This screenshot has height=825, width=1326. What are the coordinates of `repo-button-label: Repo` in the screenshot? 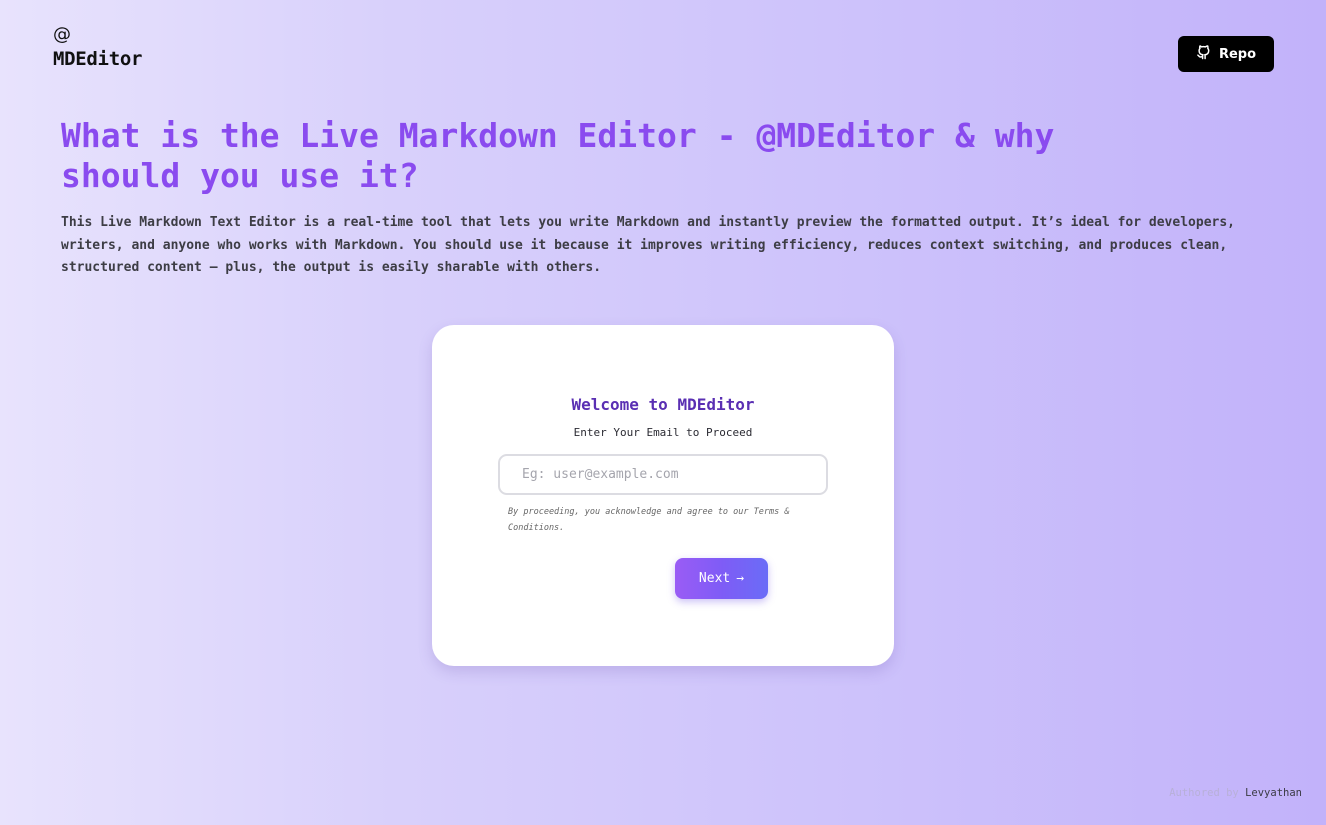 It's located at (1237, 54).